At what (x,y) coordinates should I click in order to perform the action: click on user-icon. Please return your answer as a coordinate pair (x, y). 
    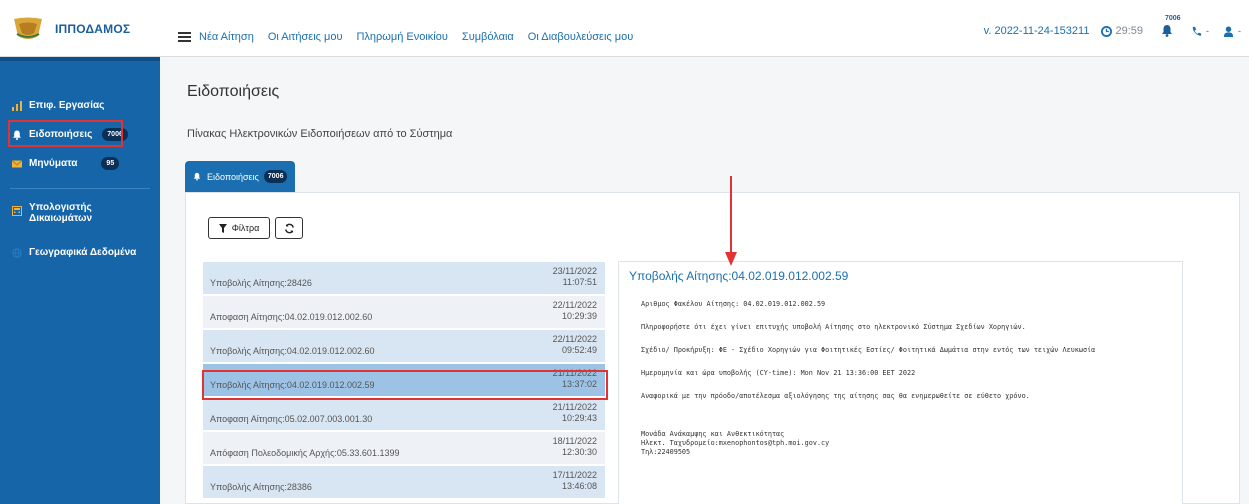
    Looking at the image, I should click on (1228, 31).